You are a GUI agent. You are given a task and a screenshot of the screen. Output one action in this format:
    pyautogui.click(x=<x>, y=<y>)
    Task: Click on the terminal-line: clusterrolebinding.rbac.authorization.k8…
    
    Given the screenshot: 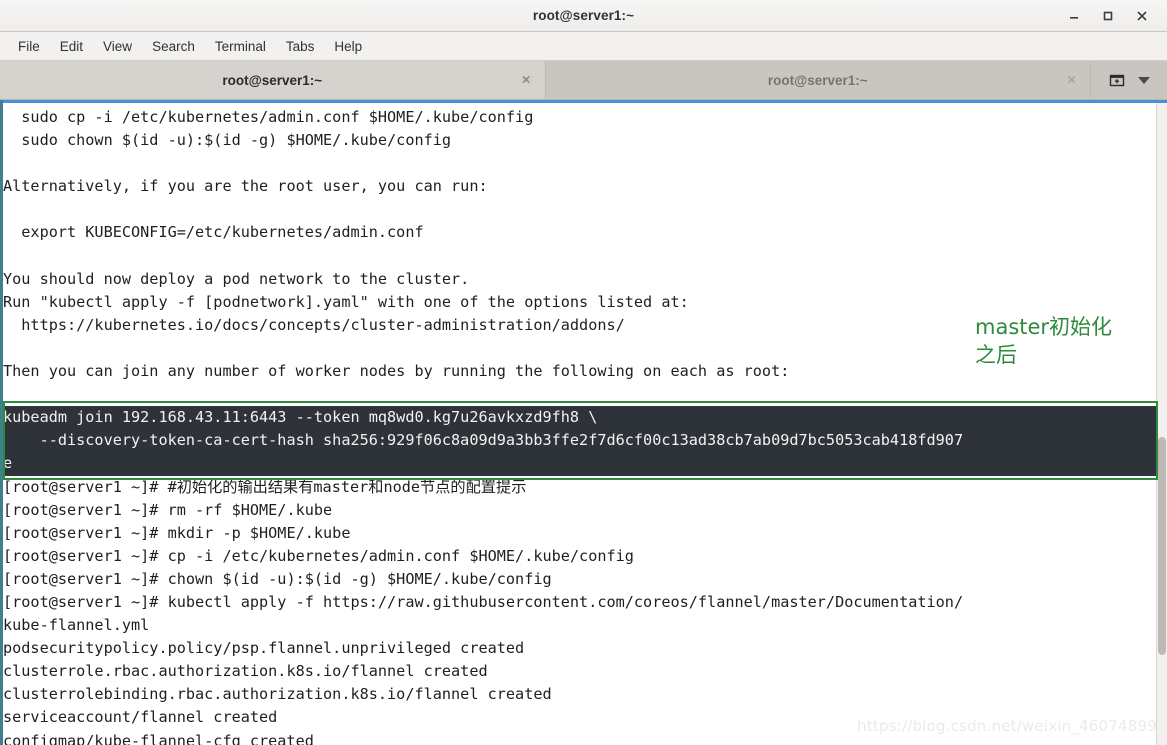 What is the action you would take?
    pyautogui.click(x=277, y=694)
    